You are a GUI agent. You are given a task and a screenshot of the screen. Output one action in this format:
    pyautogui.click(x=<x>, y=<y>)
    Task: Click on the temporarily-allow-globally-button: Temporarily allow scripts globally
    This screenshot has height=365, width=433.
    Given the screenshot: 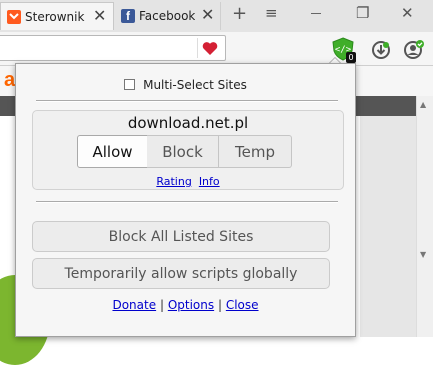 What is the action you would take?
    pyautogui.click(x=181, y=273)
    